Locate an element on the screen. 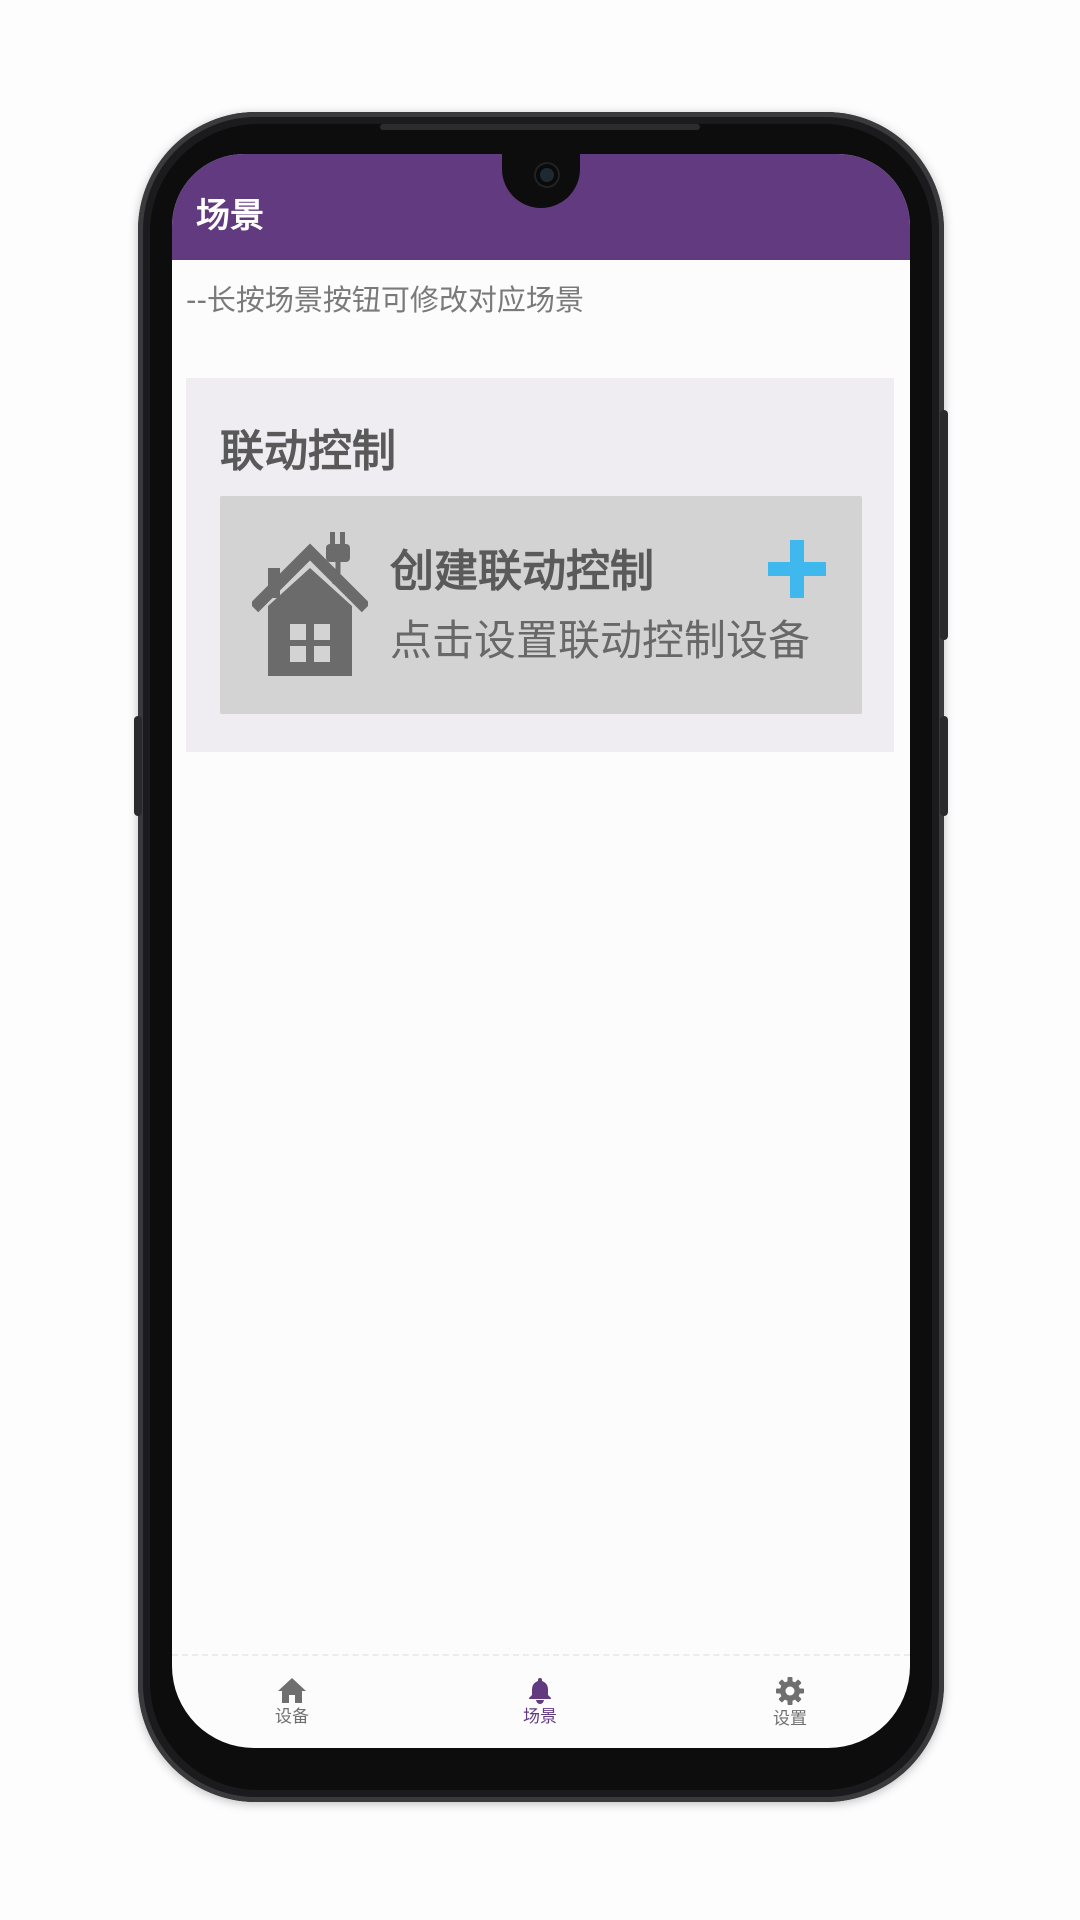  house-plug-icon is located at coordinates (310, 604).